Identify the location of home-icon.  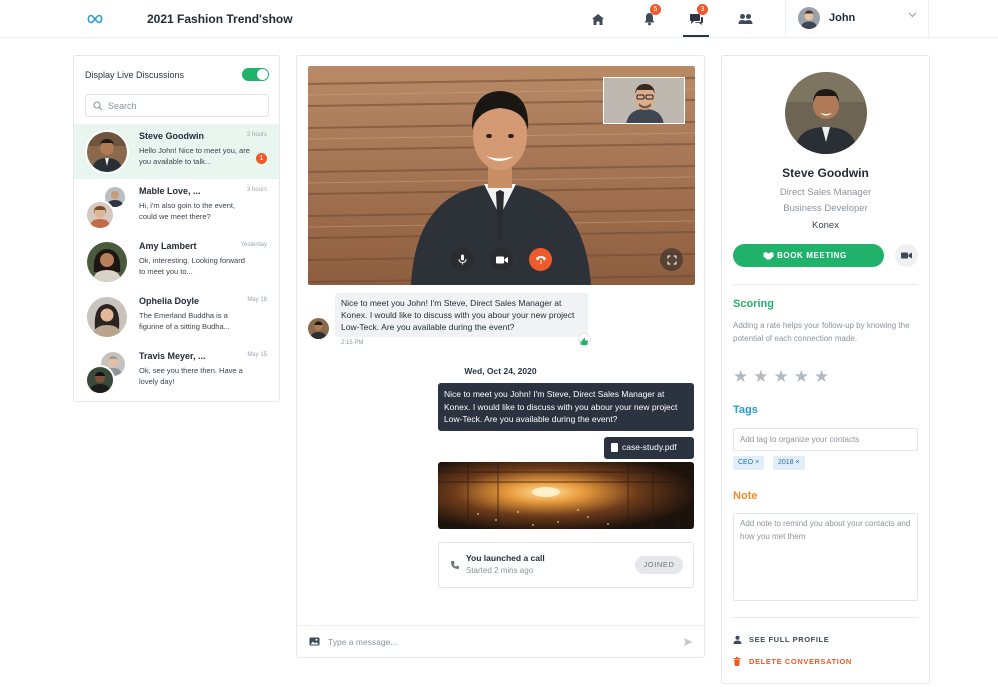
(598, 19).